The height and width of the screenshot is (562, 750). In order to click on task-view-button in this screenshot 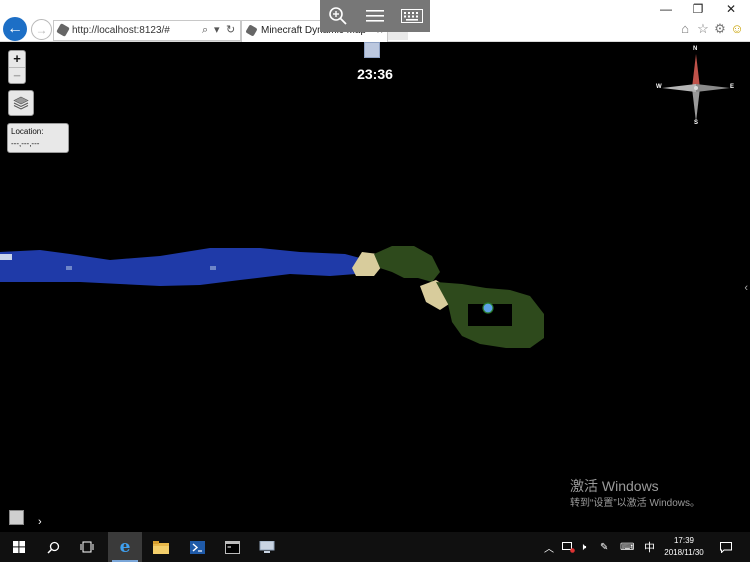, I will do `click(87, 547)`.